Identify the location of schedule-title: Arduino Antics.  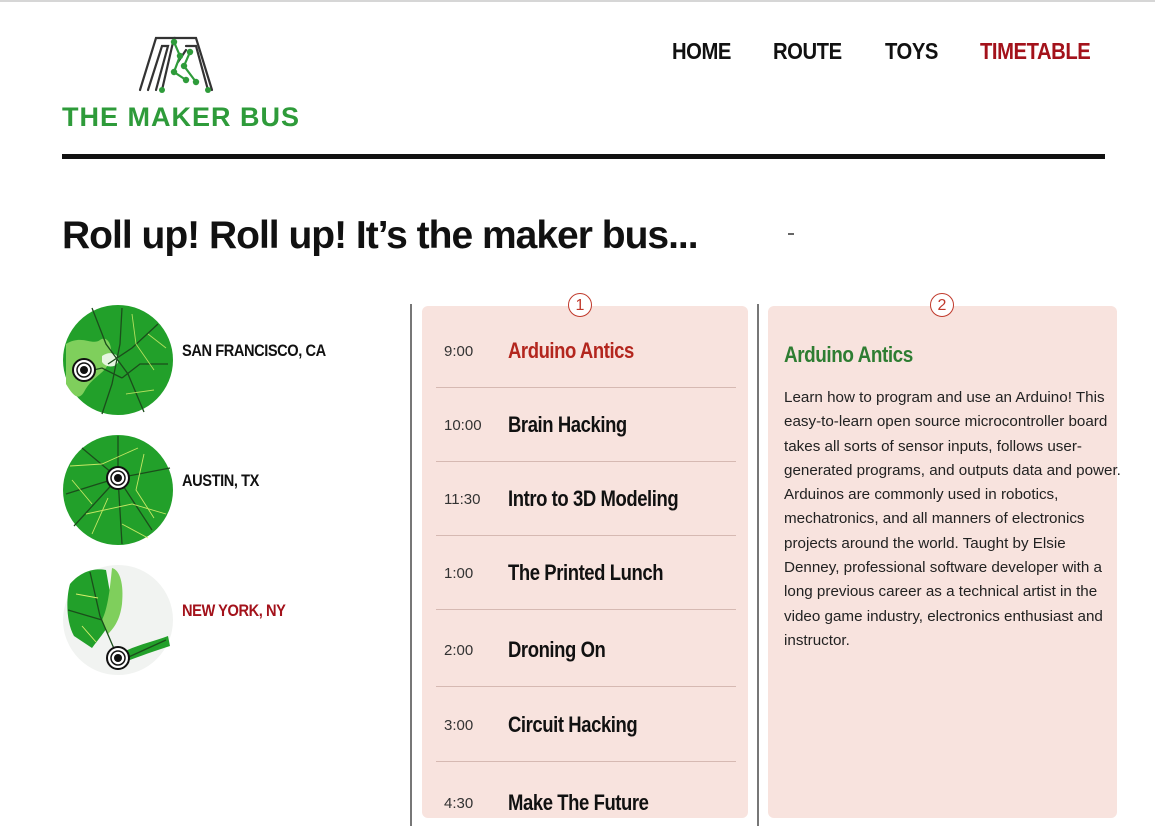
(571, 350).